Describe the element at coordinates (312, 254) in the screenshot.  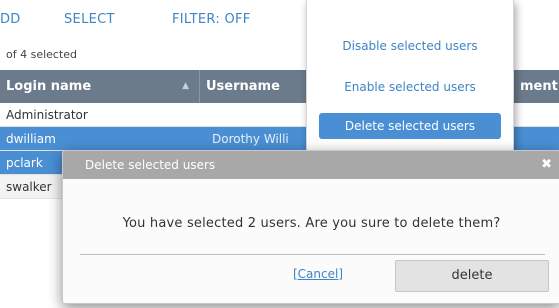
I see `dialog-divider` at that location.